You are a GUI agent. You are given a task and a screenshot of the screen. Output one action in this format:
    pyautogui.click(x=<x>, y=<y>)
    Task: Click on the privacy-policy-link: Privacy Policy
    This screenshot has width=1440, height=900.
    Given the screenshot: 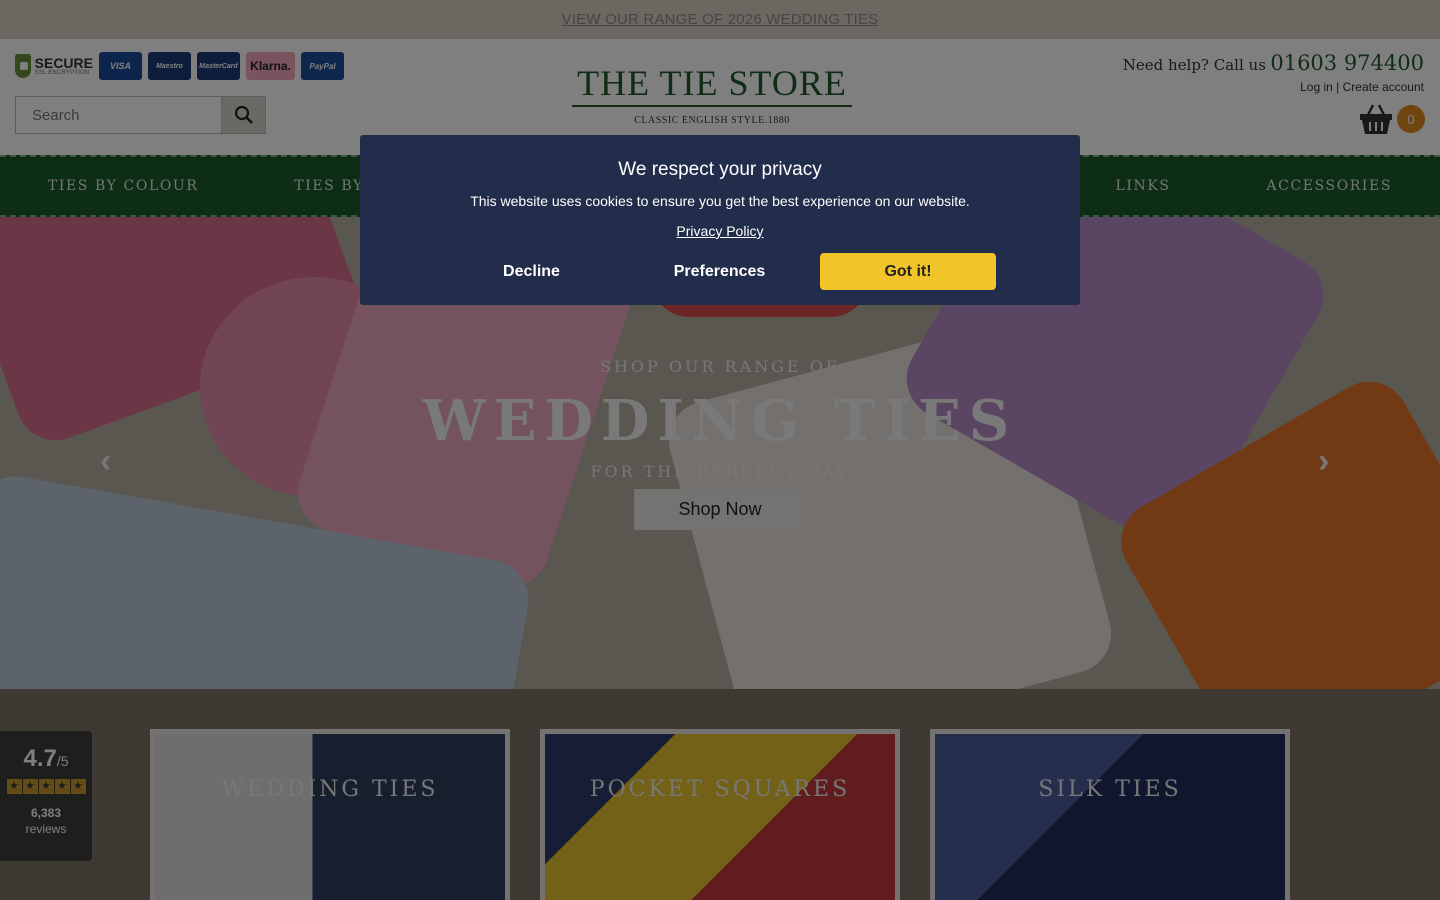 What is the action you would take?
    pyautogui.click(x=719, y=231)
    